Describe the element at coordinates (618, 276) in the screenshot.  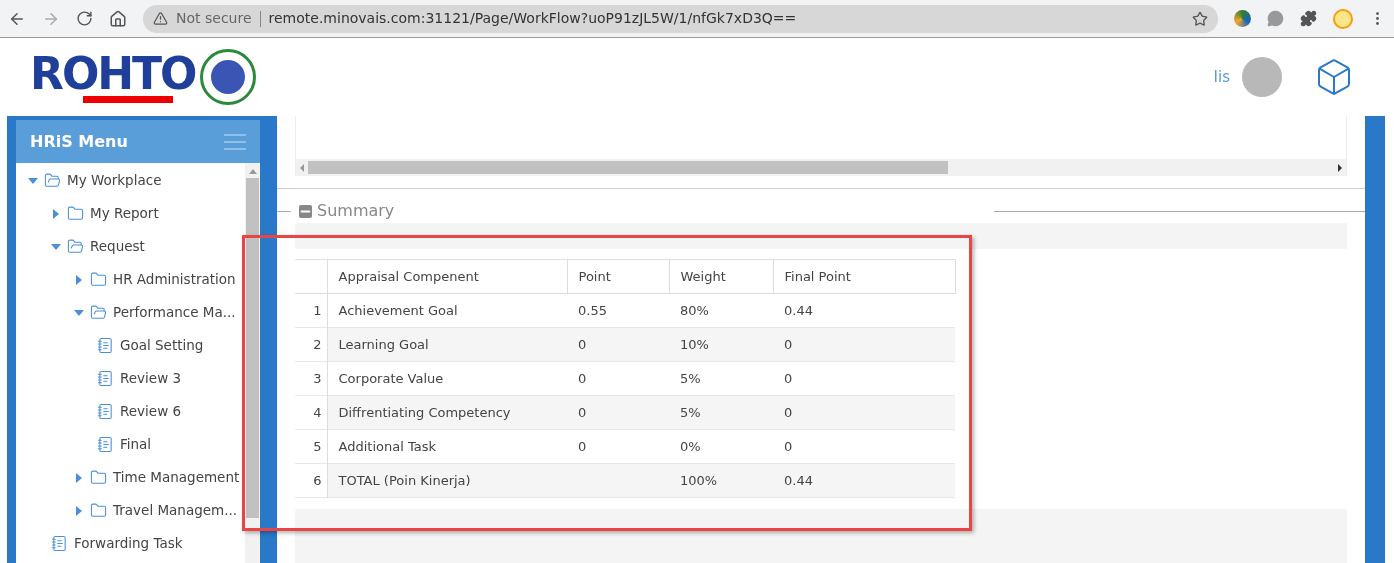
I see `column-header: Point` at that location.